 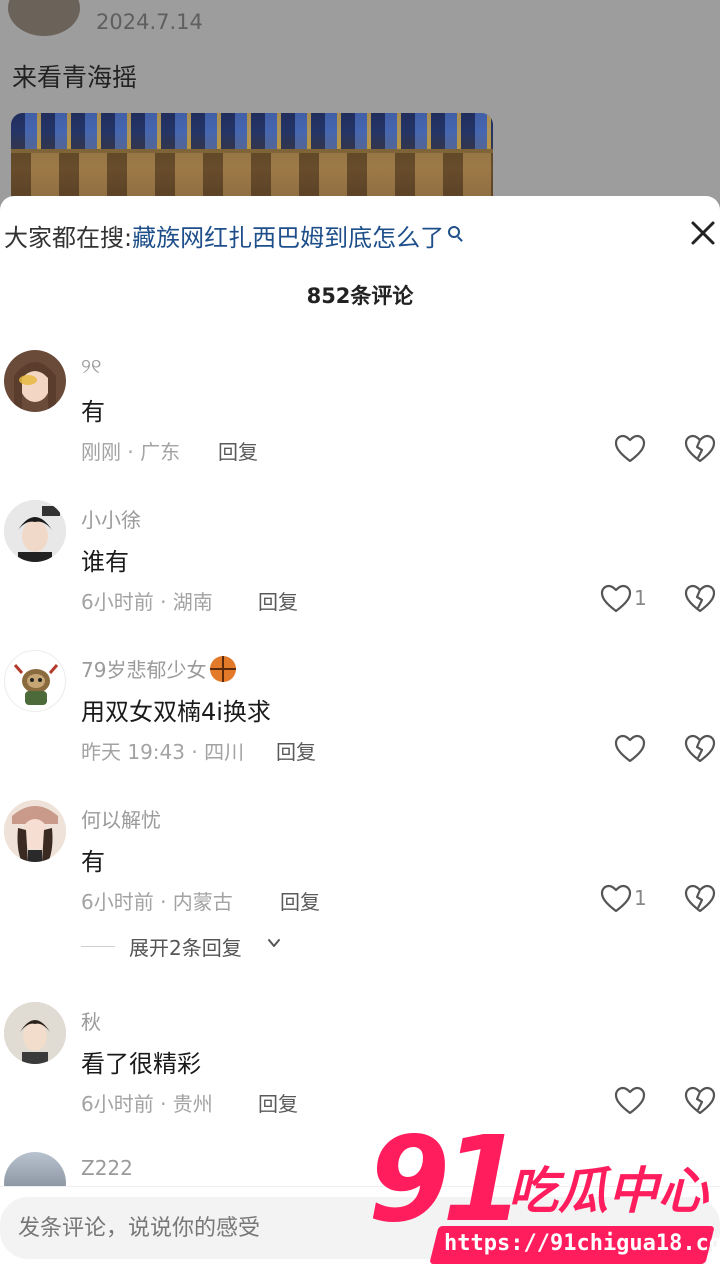 What do you see at coordinates (121, 818) in the screenshot?
I see `comment-username: 何以解忧` at bounding box center [121, 818].